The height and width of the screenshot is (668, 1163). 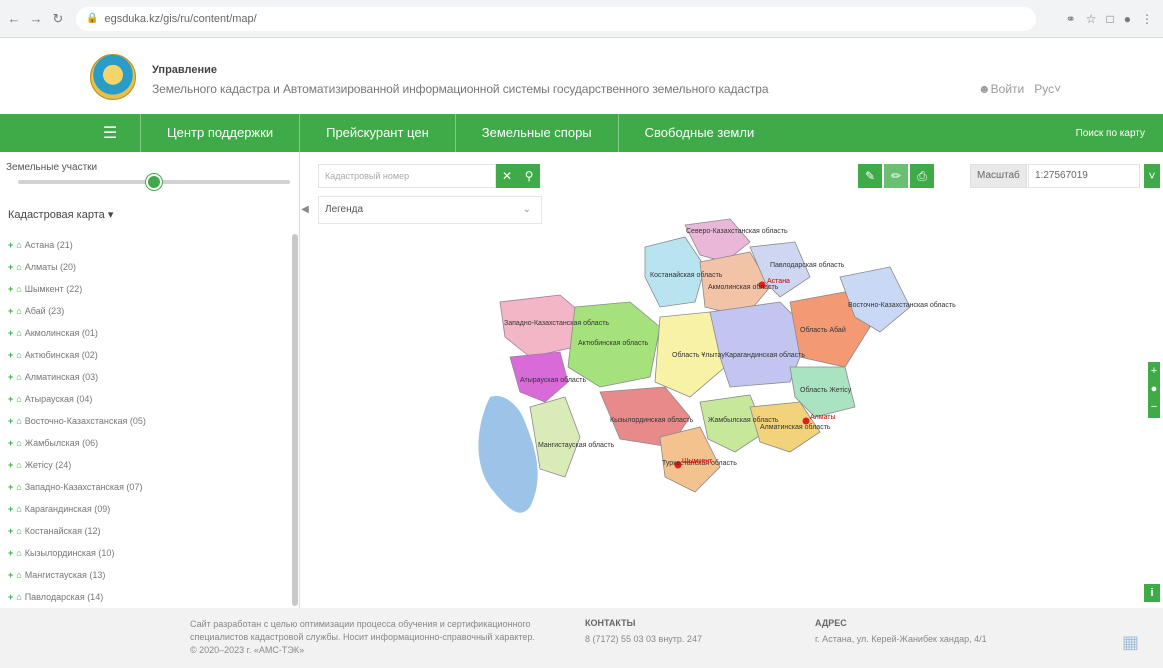 I want to click on login-link: ☻Войти, so click(x=1001, y=89).